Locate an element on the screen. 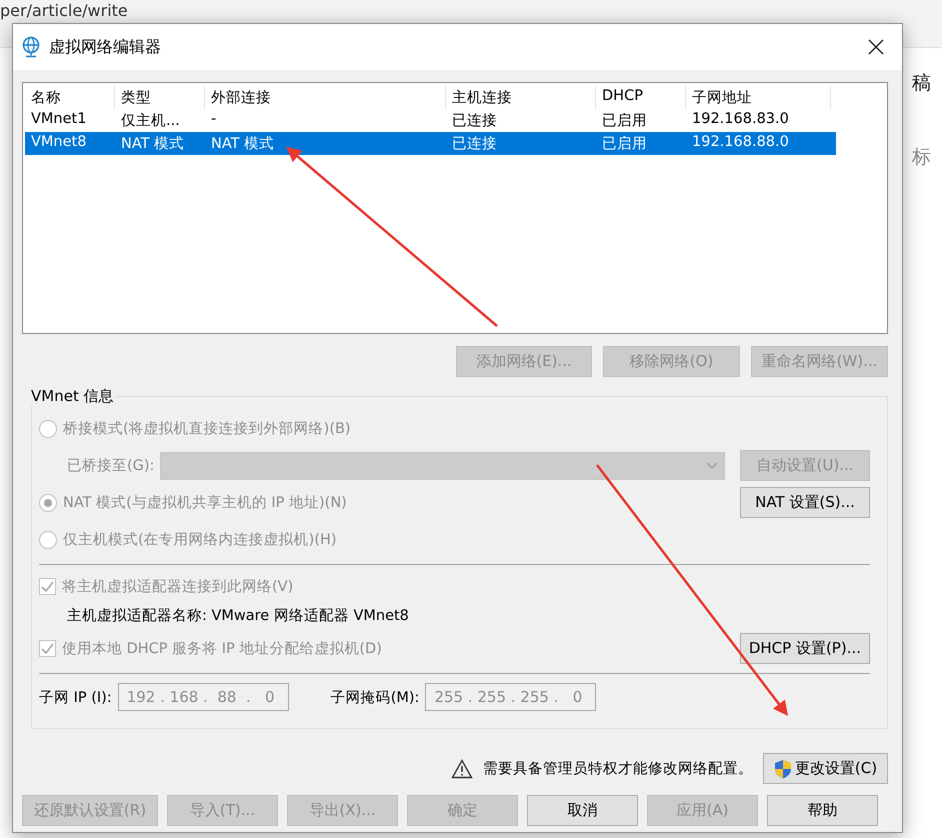  globe-icon is located at coordinates (31, 47).